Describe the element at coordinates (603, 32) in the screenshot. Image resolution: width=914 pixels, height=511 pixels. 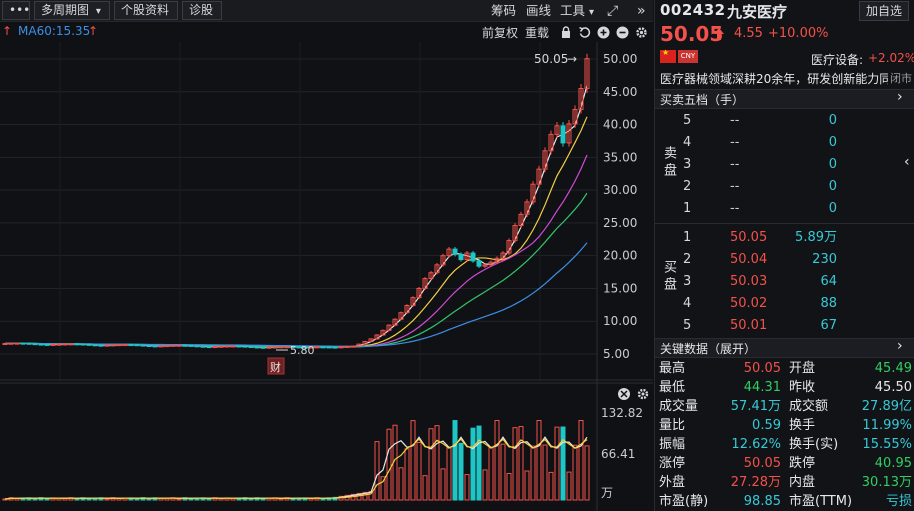
I see `plus-circle-icon` at that location.